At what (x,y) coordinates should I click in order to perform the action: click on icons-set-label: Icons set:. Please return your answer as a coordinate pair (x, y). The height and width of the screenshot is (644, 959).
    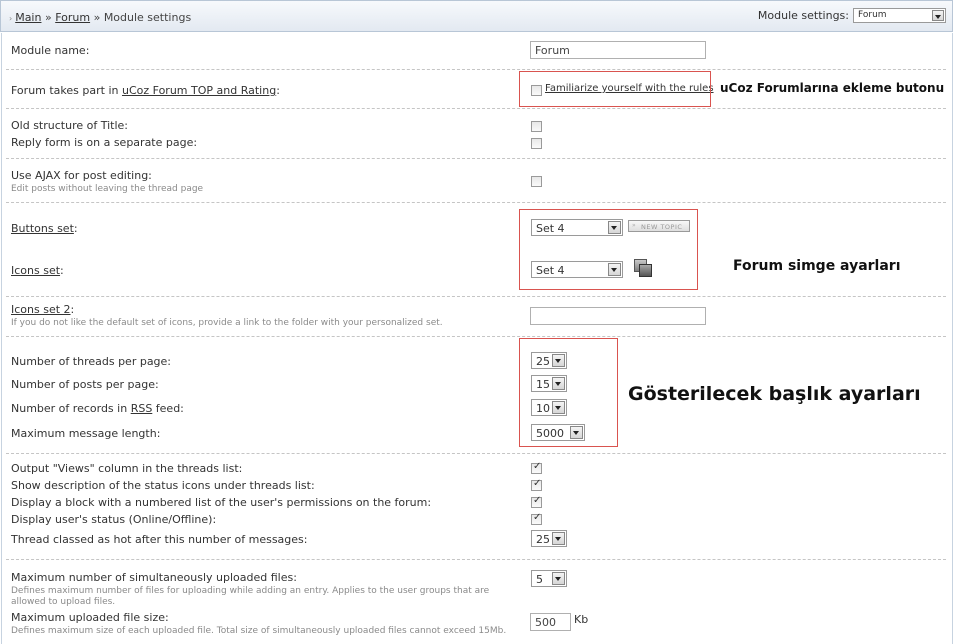
    Looking at the image, I should click on (37, 270).